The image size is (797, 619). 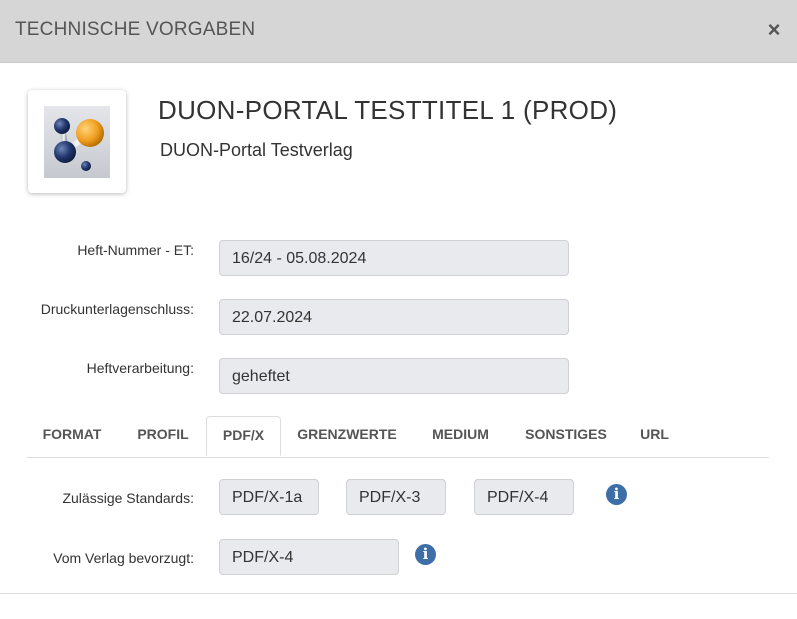 What do you see at coordinates (123, 558) in the screenshot?
I see `preferred-label: Vom Verlag bevorzugt:` at bounding box center [123, 558].